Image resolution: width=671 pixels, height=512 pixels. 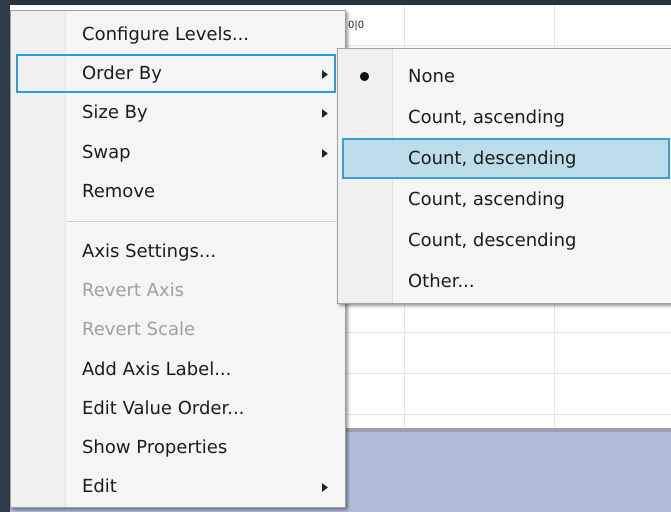 I want to click on menu-item: Swap, so click(x=176, y=152).